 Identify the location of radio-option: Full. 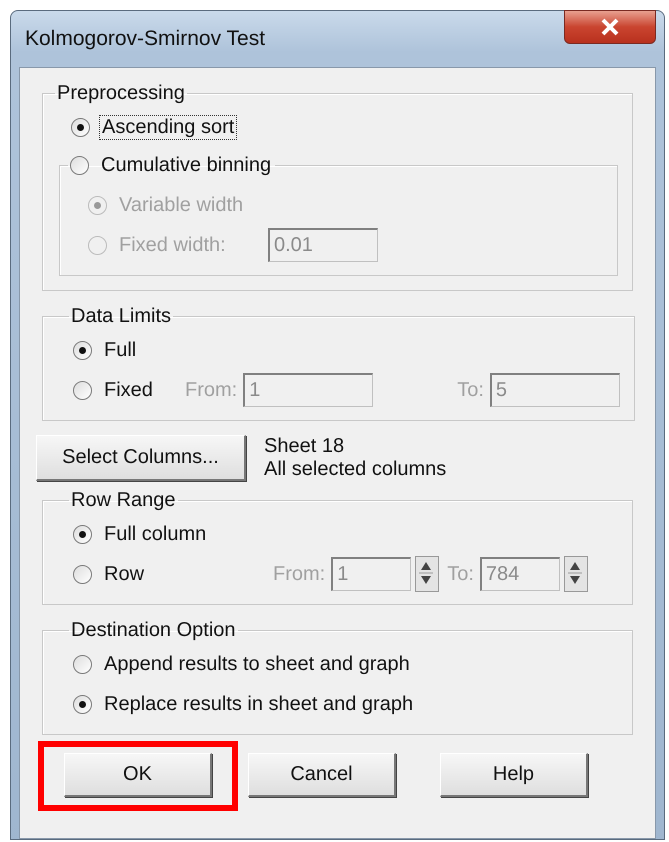
(346, 350).